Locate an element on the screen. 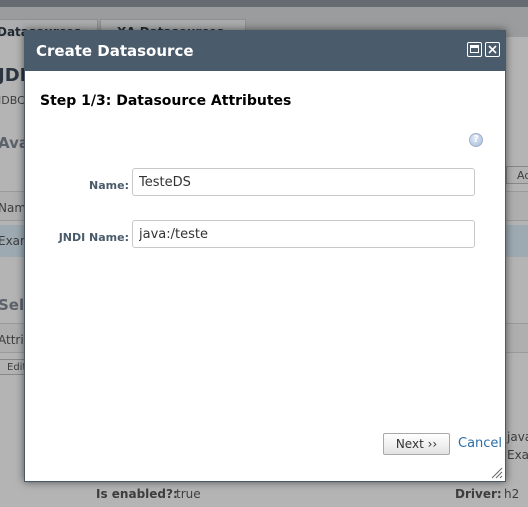 Image resolution: width=528 pixels, height=507 pixels. step-title: Step 1/3: Datasource Attributes is located at coordinates (166, 101).